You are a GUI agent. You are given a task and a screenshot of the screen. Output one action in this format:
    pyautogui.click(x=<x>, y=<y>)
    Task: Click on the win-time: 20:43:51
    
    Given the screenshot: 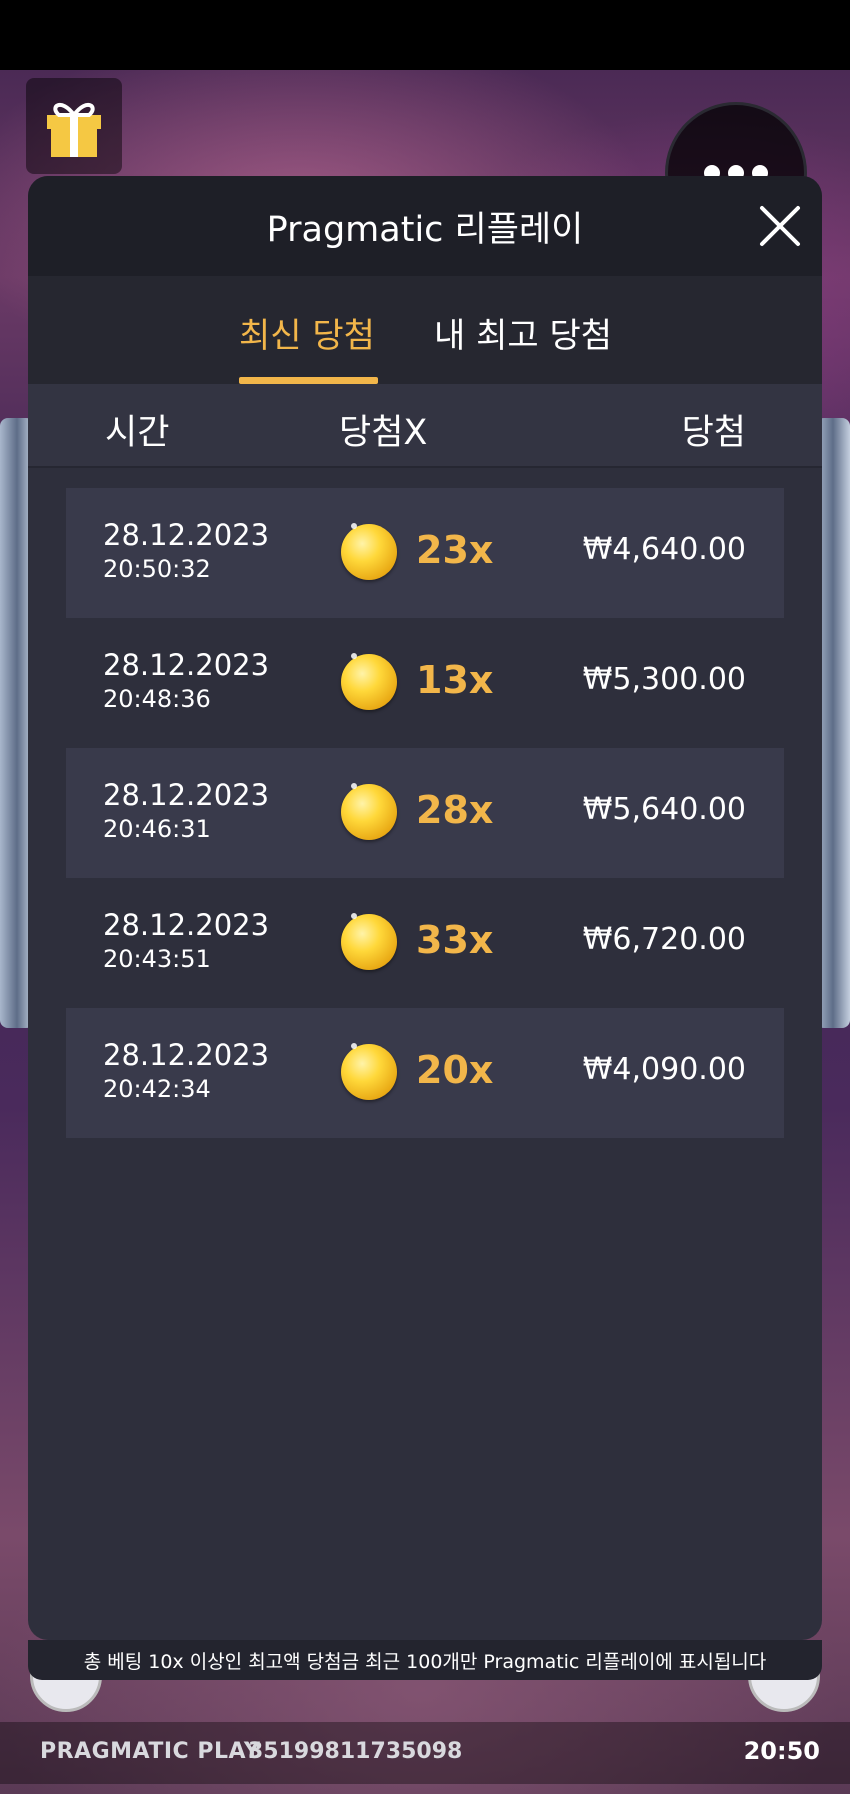 What is the action you would take?
    pyautogui.click(x=157, y=959)
    